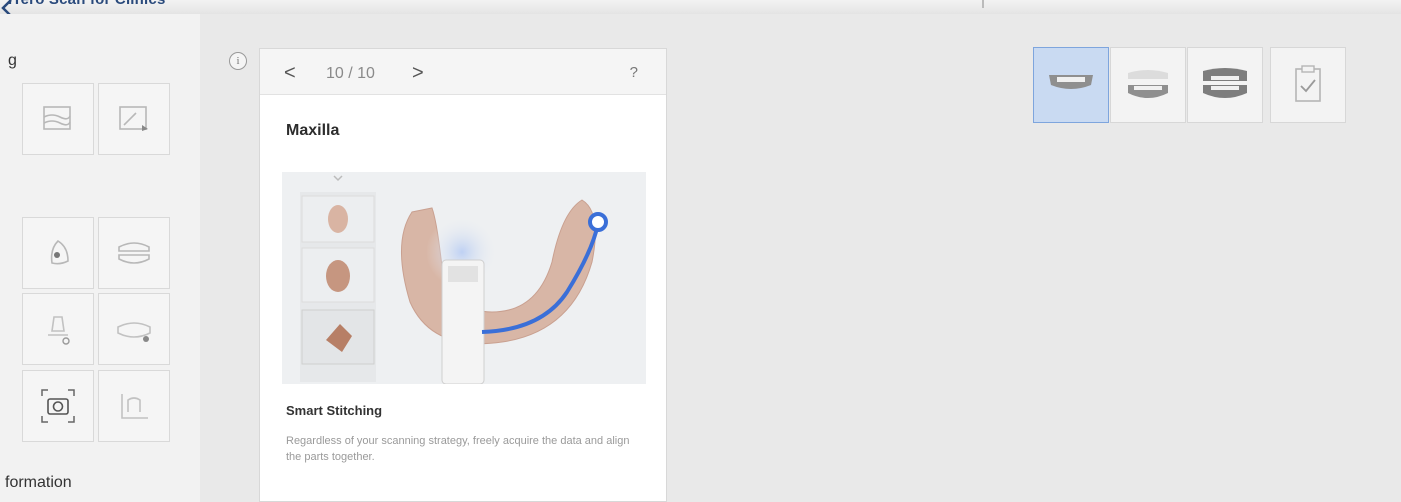 The width and height of the screenshot is (1401, 502). What do you see at coordinates (87, 4) in the screenshot?
I see `app-title: iTero Scan for Clinics` at bounding box center [87, 4].